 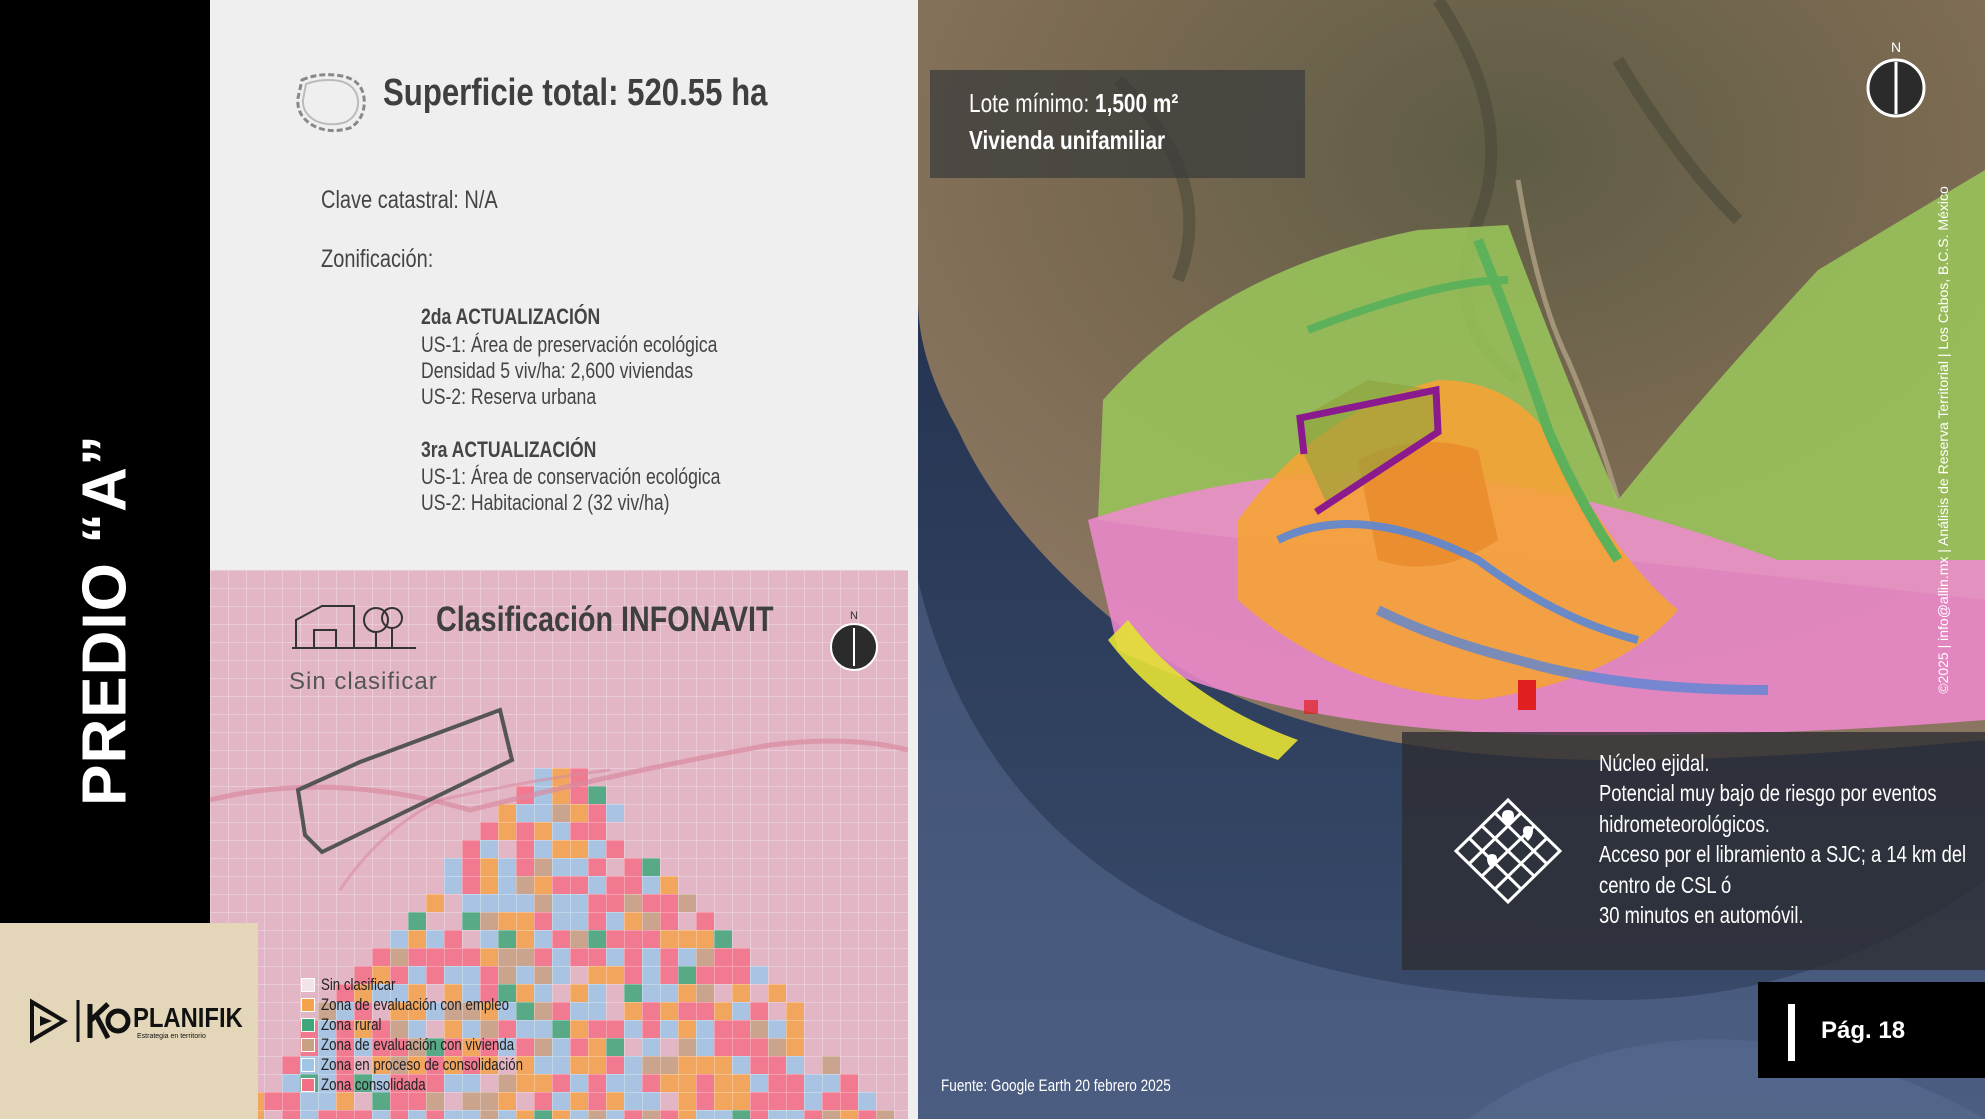 I want to click on infonavit-status: Sin clasificar, so click(x=363, y=681).